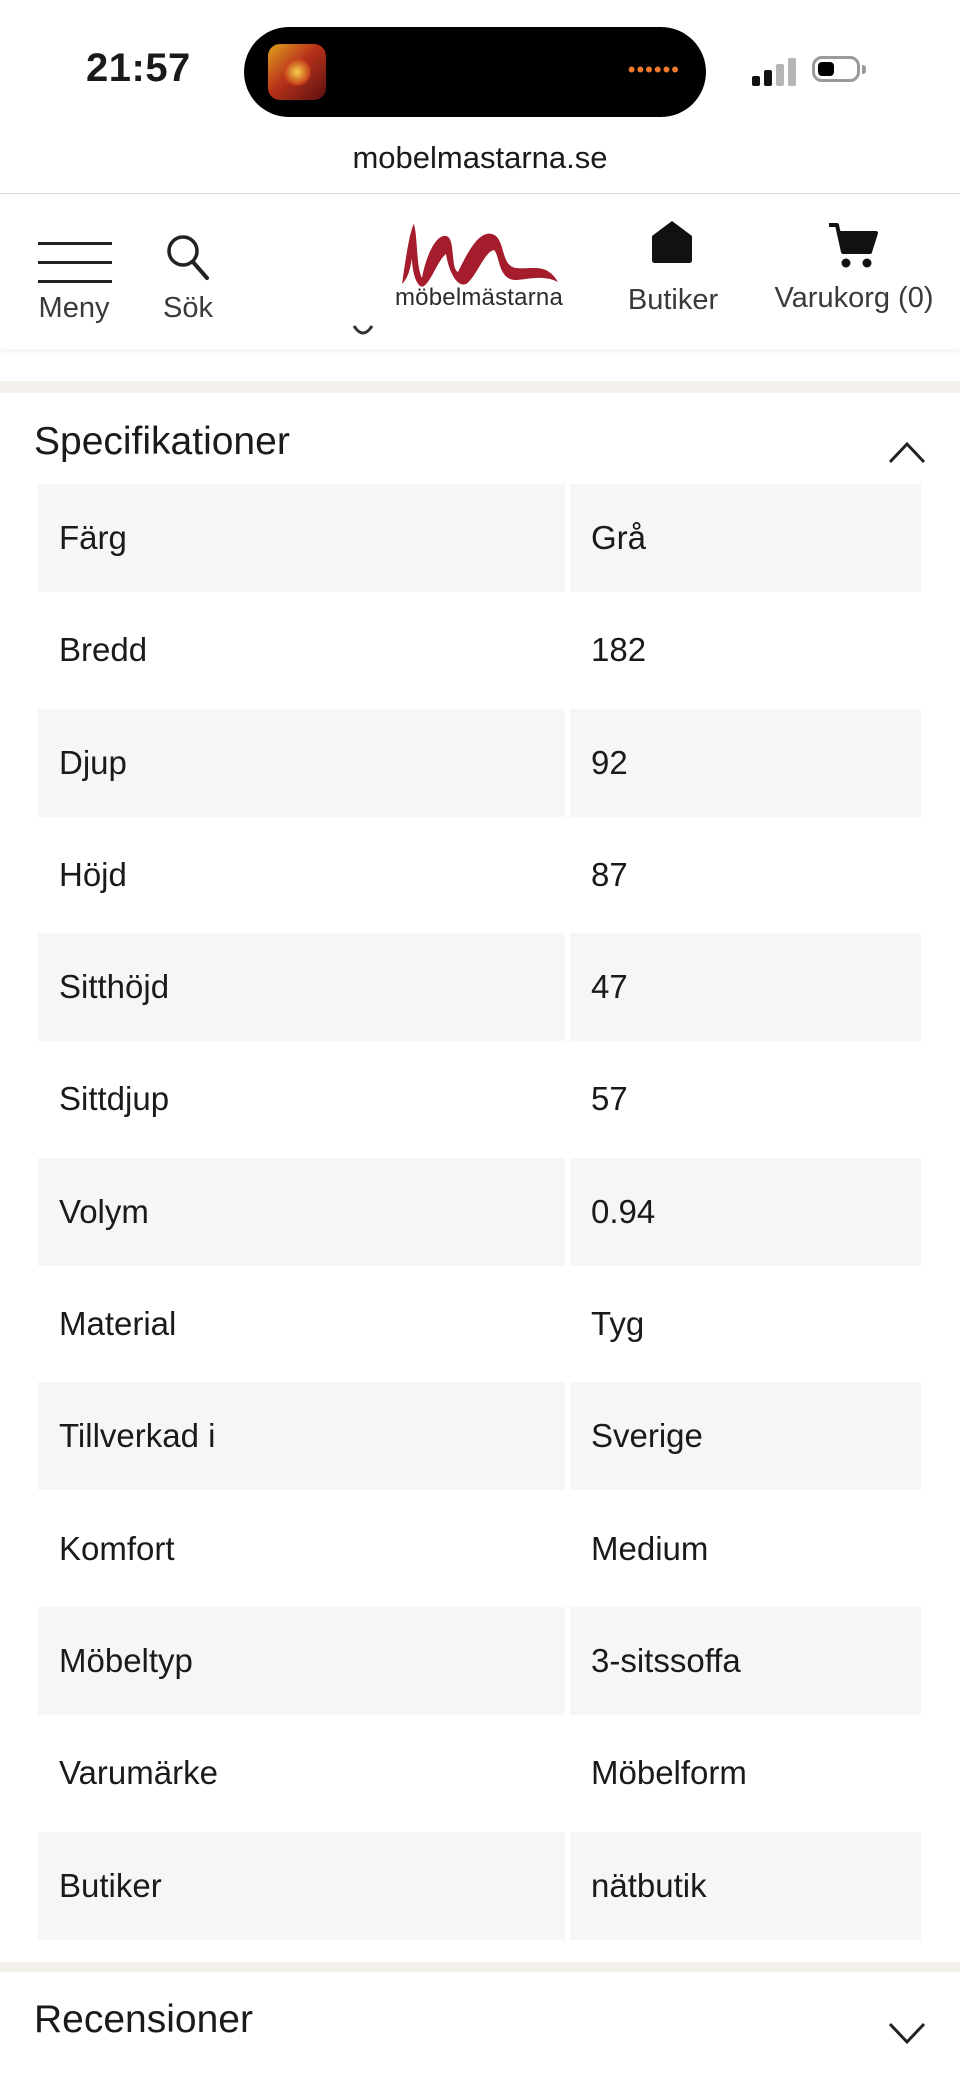 The width and height of the screenshot is (960, 2081). Describe the element at coordinates (479, 1551) in the screenshot. I see `spec-row: Komfort Medium` at that location.